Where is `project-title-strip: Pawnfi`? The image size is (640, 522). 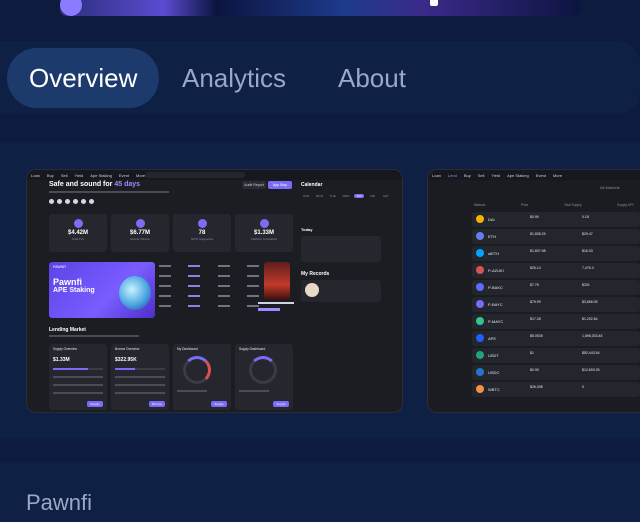 project-title-strip: Pawnfi is located at coordinates (320, 492).